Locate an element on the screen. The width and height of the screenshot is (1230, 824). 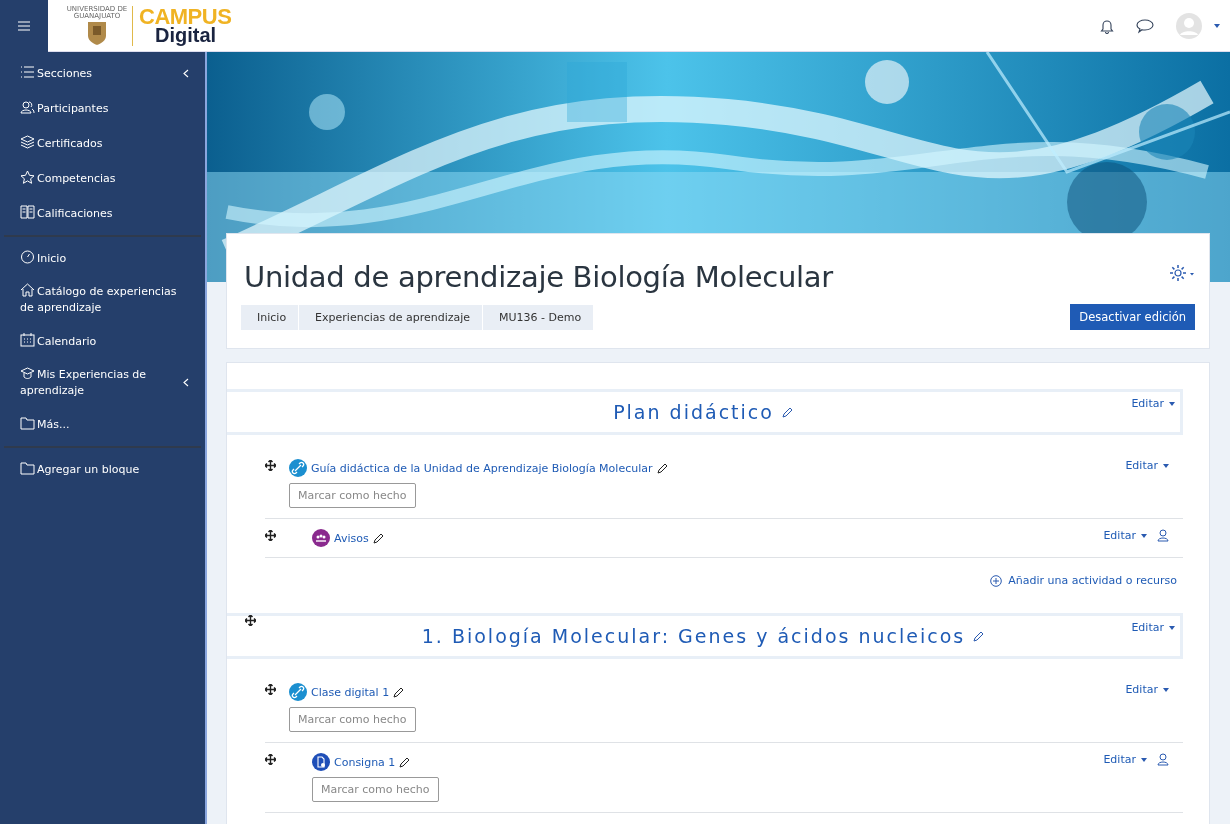
edit-mode-button: Desactivar edición is located at coordinates (1132, 317).